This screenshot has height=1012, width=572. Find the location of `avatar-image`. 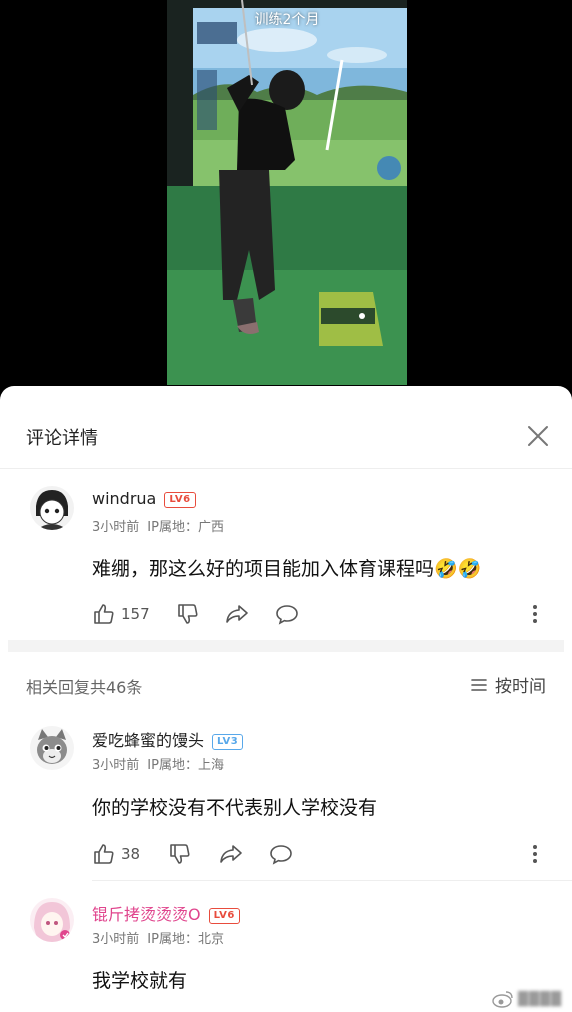

avatar-image is located at coordinates (52, 508).